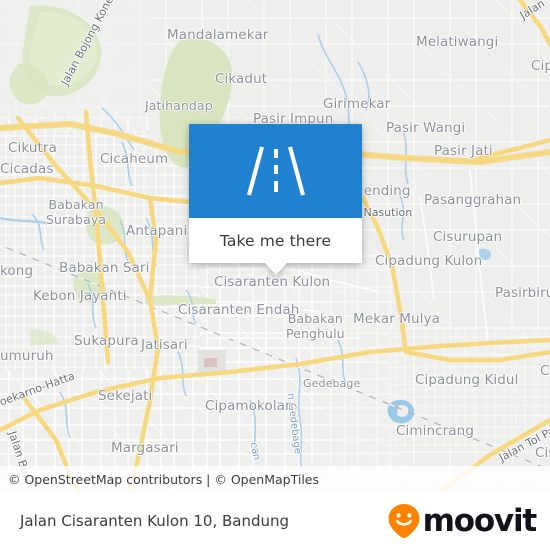 The height and width of the screenshot is (550, 550). What do you see at coordinates (275, 269) in the screenshot?
I see `popup-tail` at bounding box center [275, 269].